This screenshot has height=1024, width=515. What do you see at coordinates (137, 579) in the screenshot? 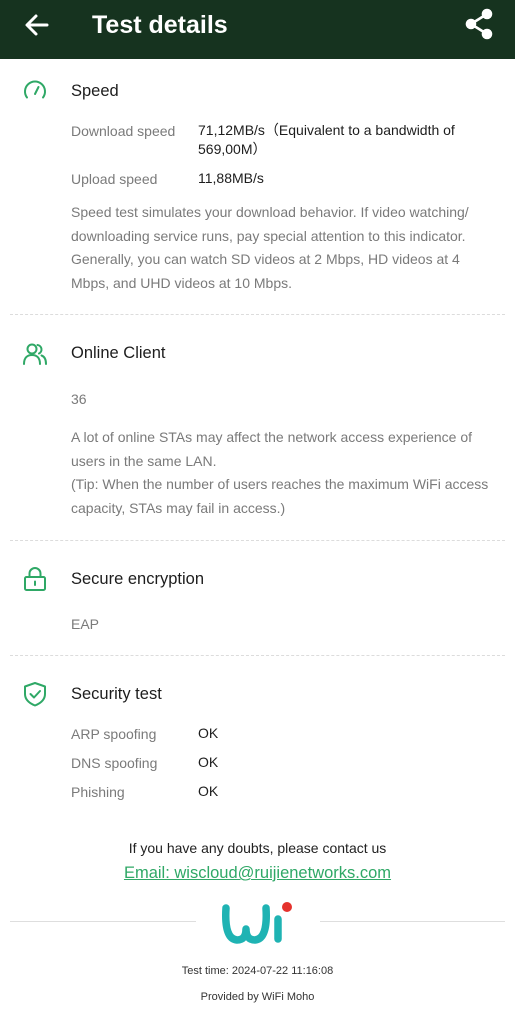
I see `encryption-title: Secure encryption` at bounding box center [137, 579].